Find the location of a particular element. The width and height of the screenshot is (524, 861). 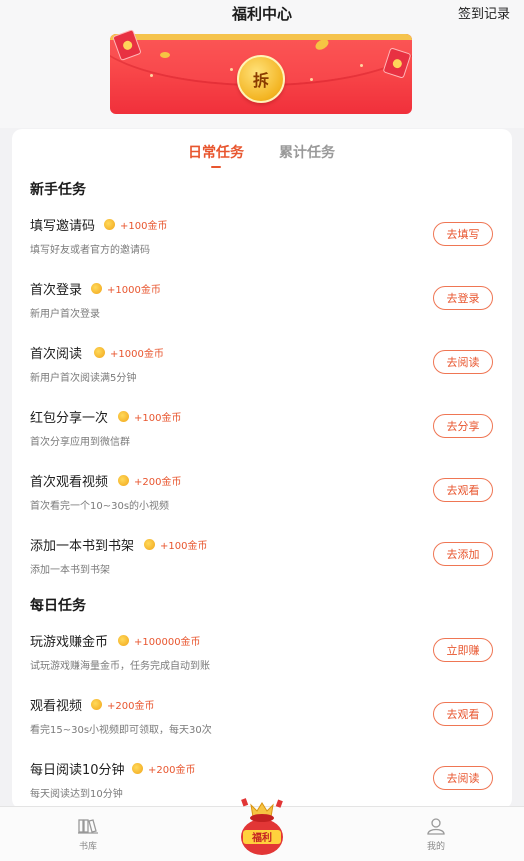

task-description: 新用户首次登录 is located at coordinates (65, 314).